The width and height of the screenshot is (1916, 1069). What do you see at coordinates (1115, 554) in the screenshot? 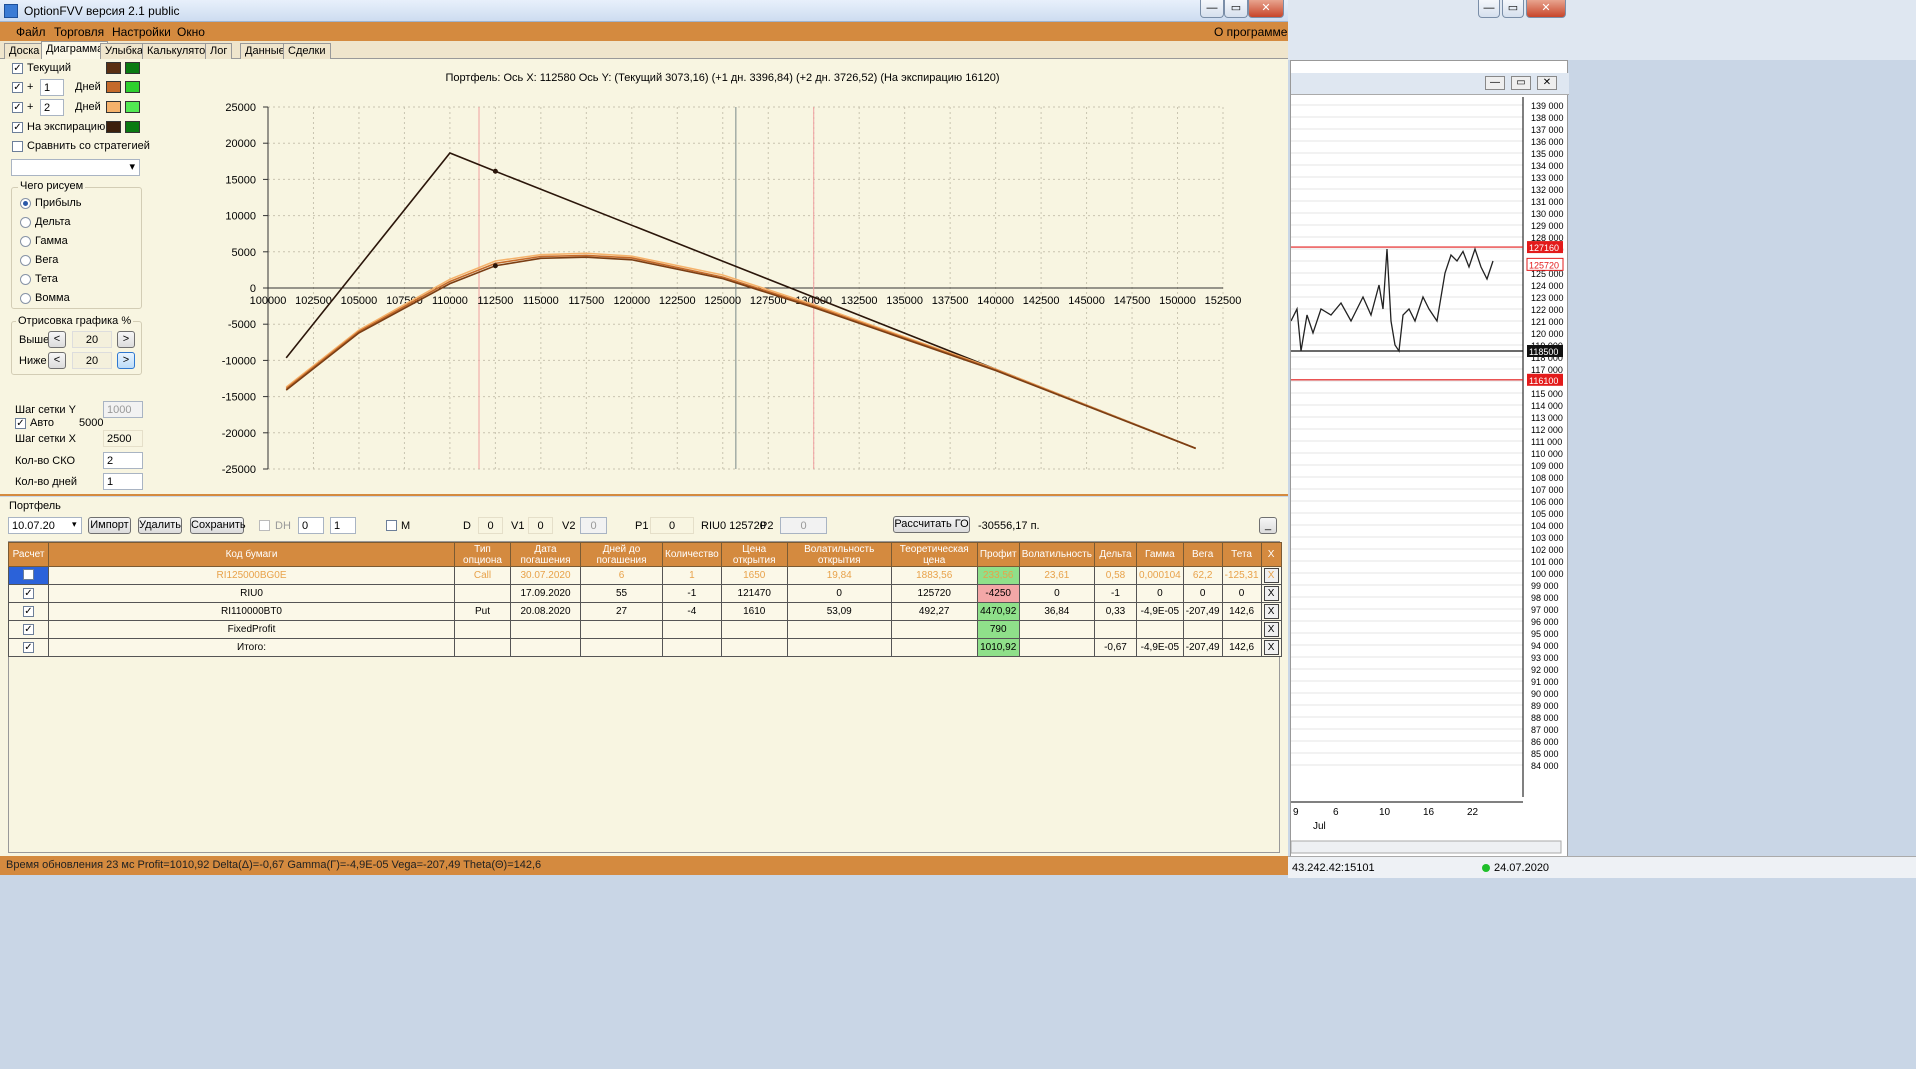
I see `column-header: Дельта` at bounding box center [1115, 554].